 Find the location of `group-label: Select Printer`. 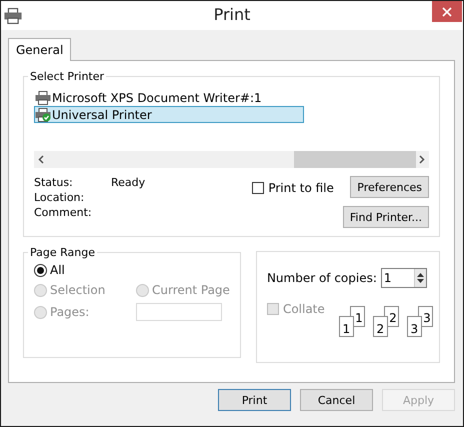

group-label: Select Printer is located at coordinates (67, 76).